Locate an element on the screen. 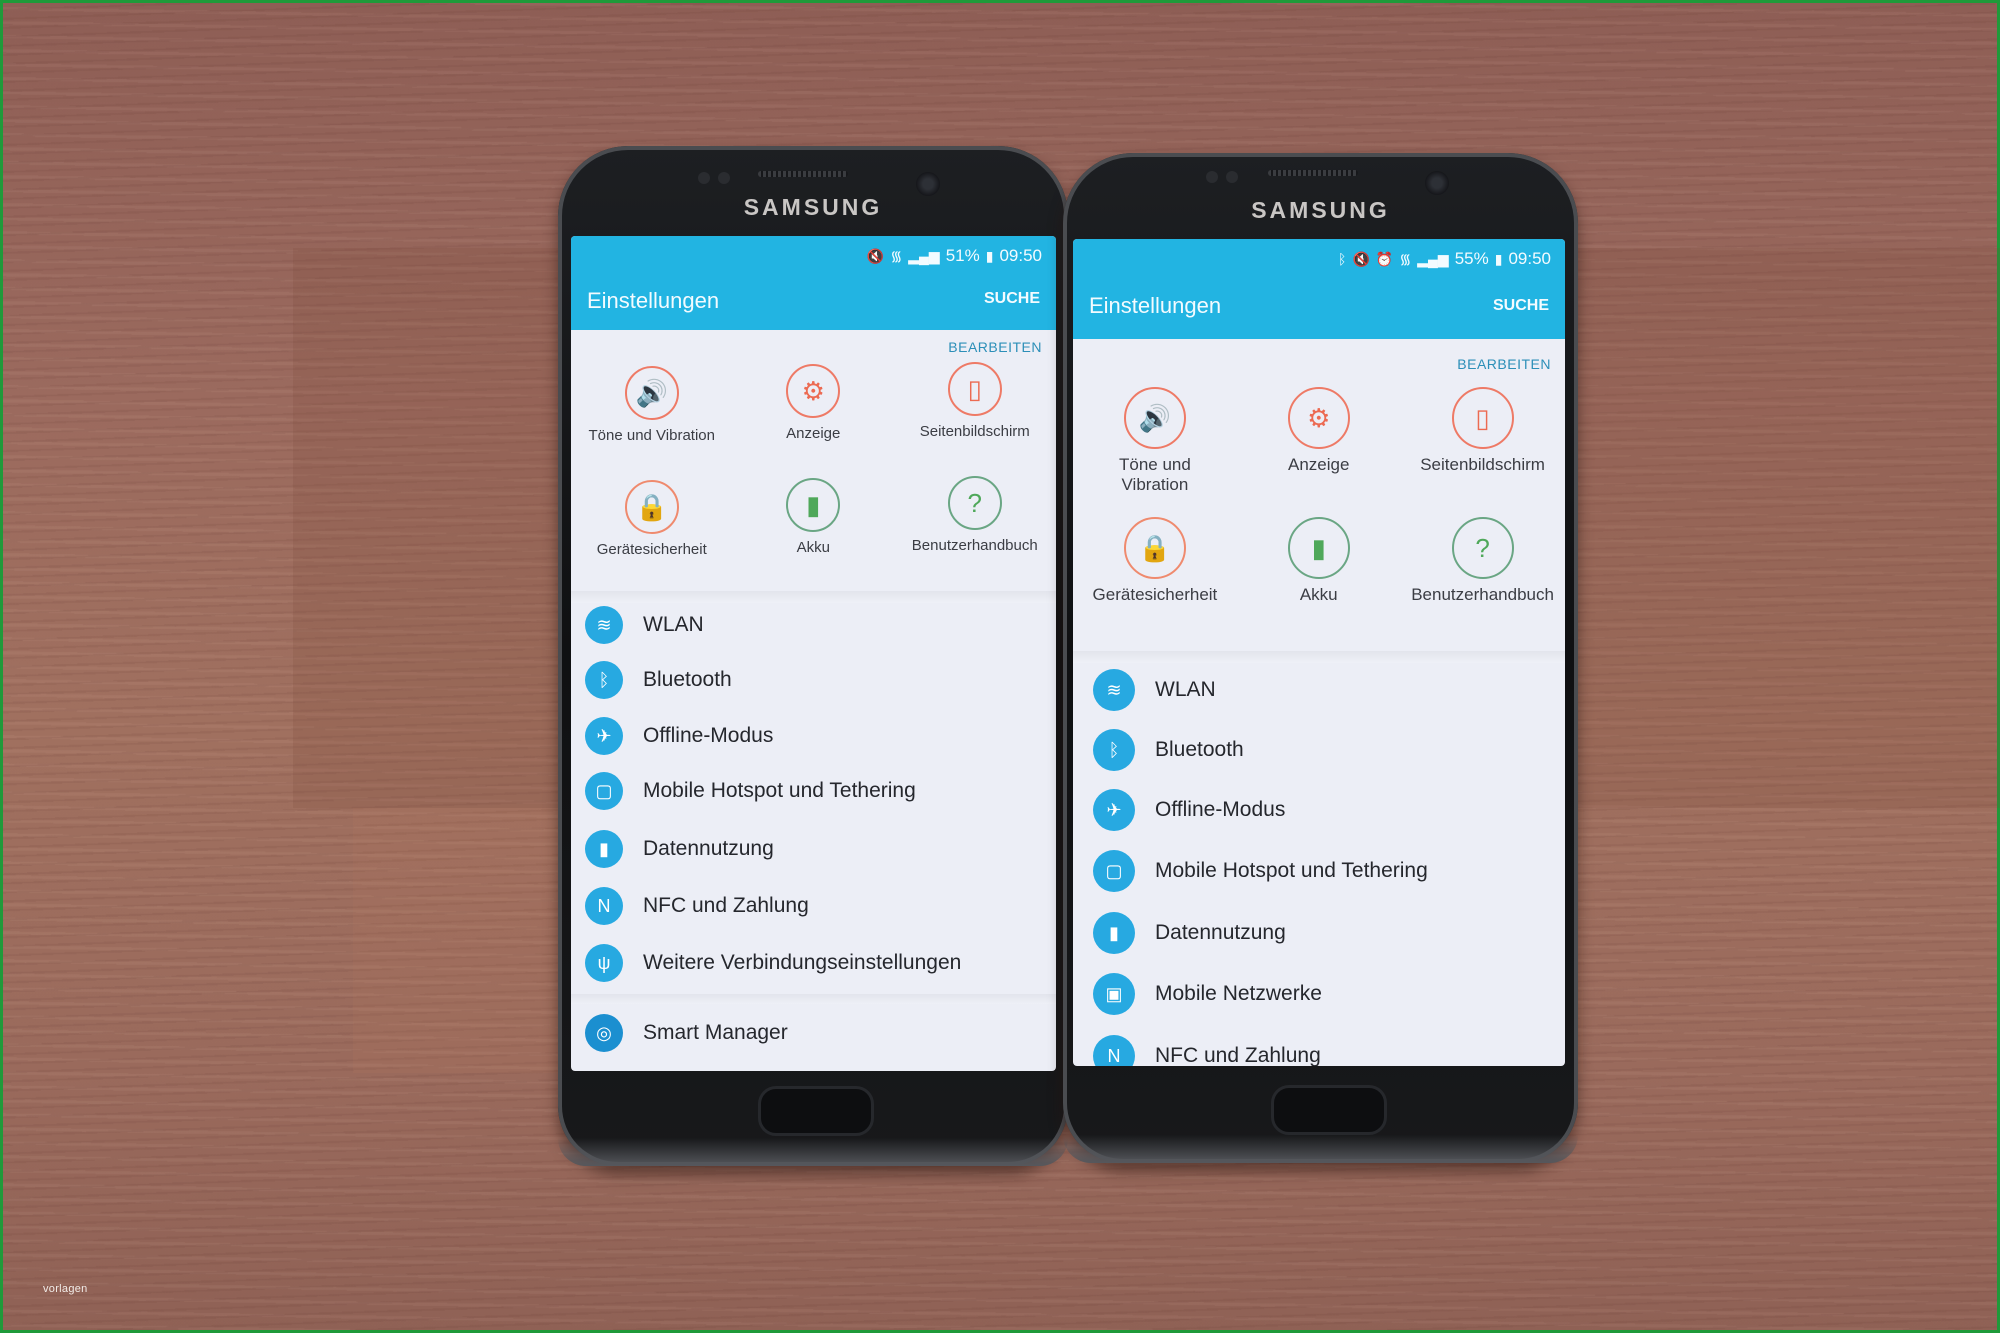  signal-icon: ▂▄▆ is located at coordinates (924, 255).